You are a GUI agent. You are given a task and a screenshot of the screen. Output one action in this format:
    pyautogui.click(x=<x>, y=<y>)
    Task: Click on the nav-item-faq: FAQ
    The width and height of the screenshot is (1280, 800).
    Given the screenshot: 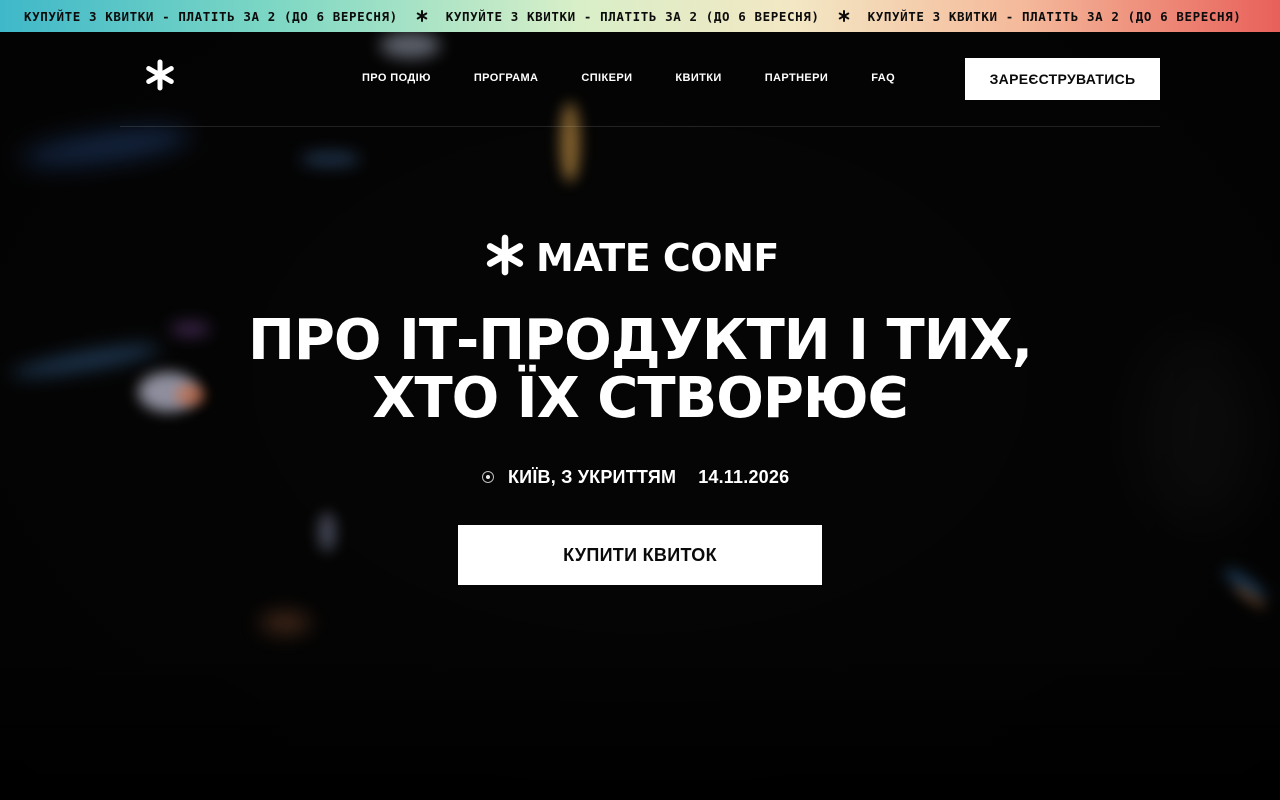 What is the action you would take?
    pyautogui.click(x=883, y=78)
    